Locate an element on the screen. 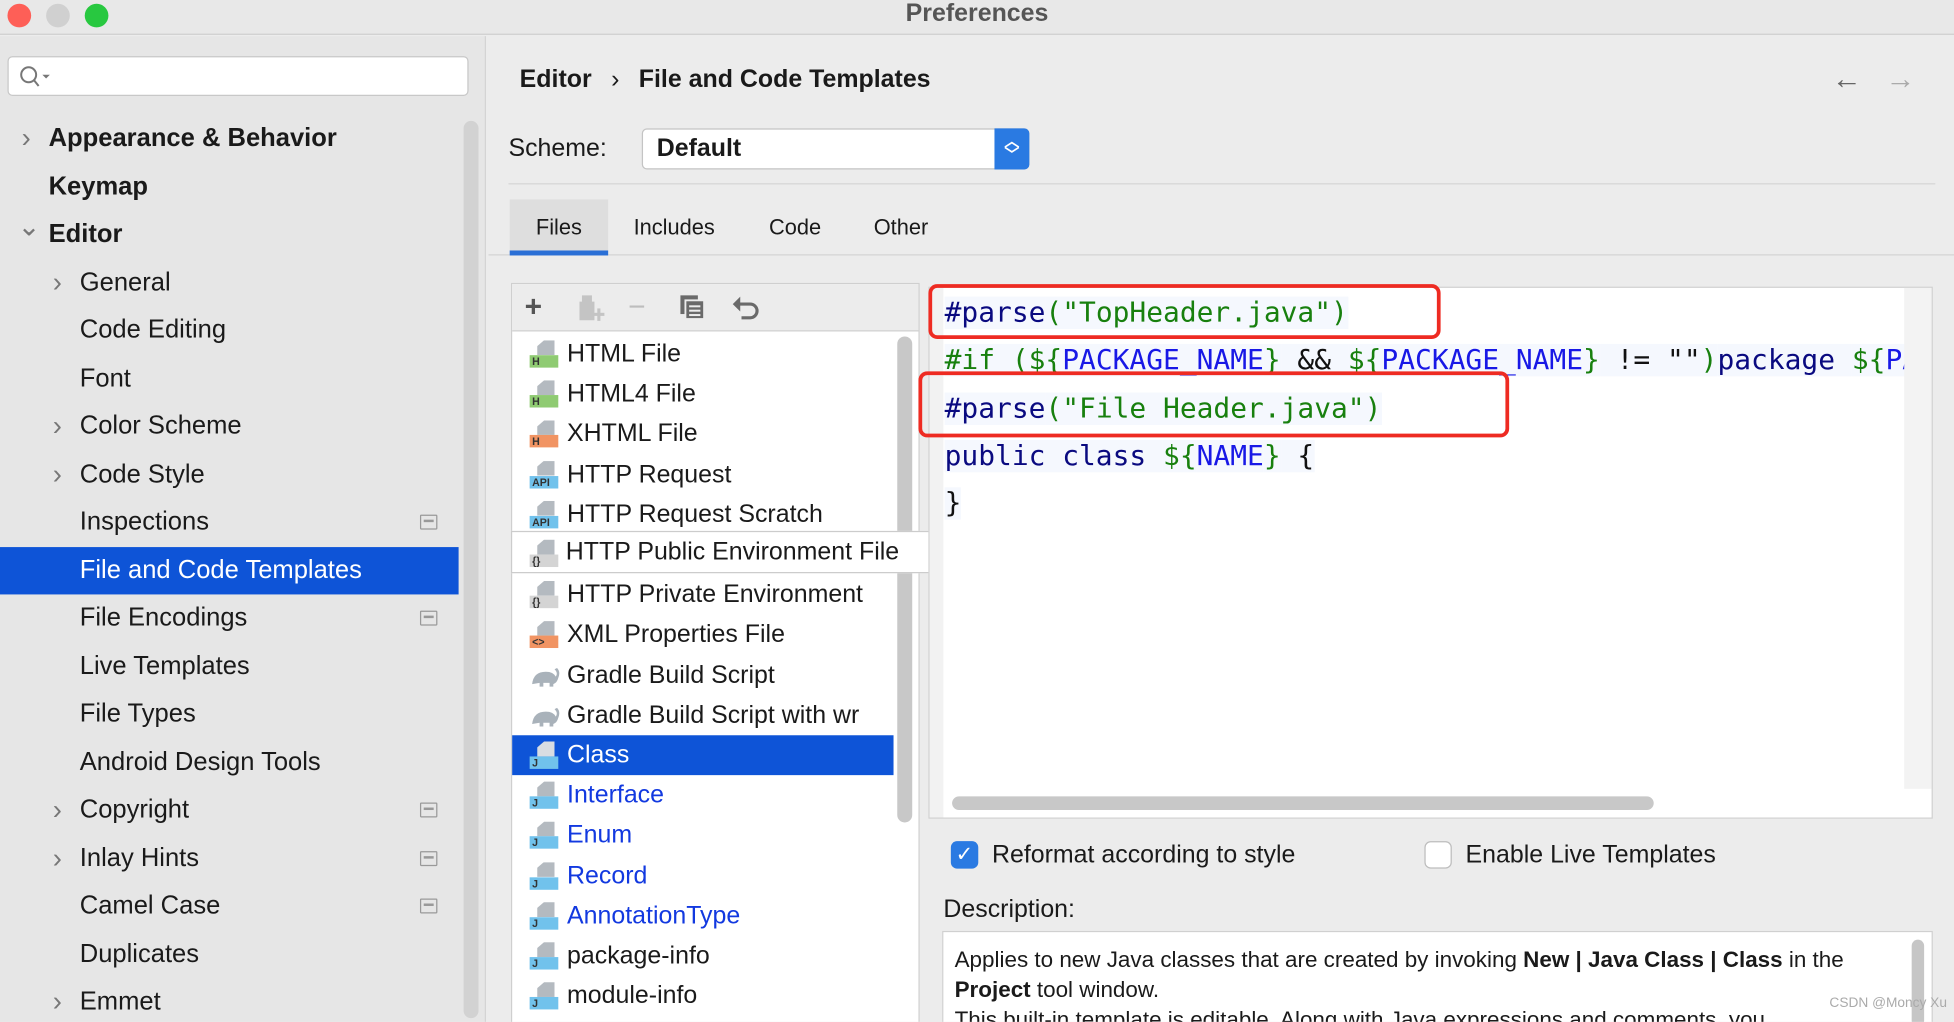 The width and height of the screenshot is (1954, 1022). scheme-dropdown: Default ︿ ﹀ is located at coordinates (835, 149).